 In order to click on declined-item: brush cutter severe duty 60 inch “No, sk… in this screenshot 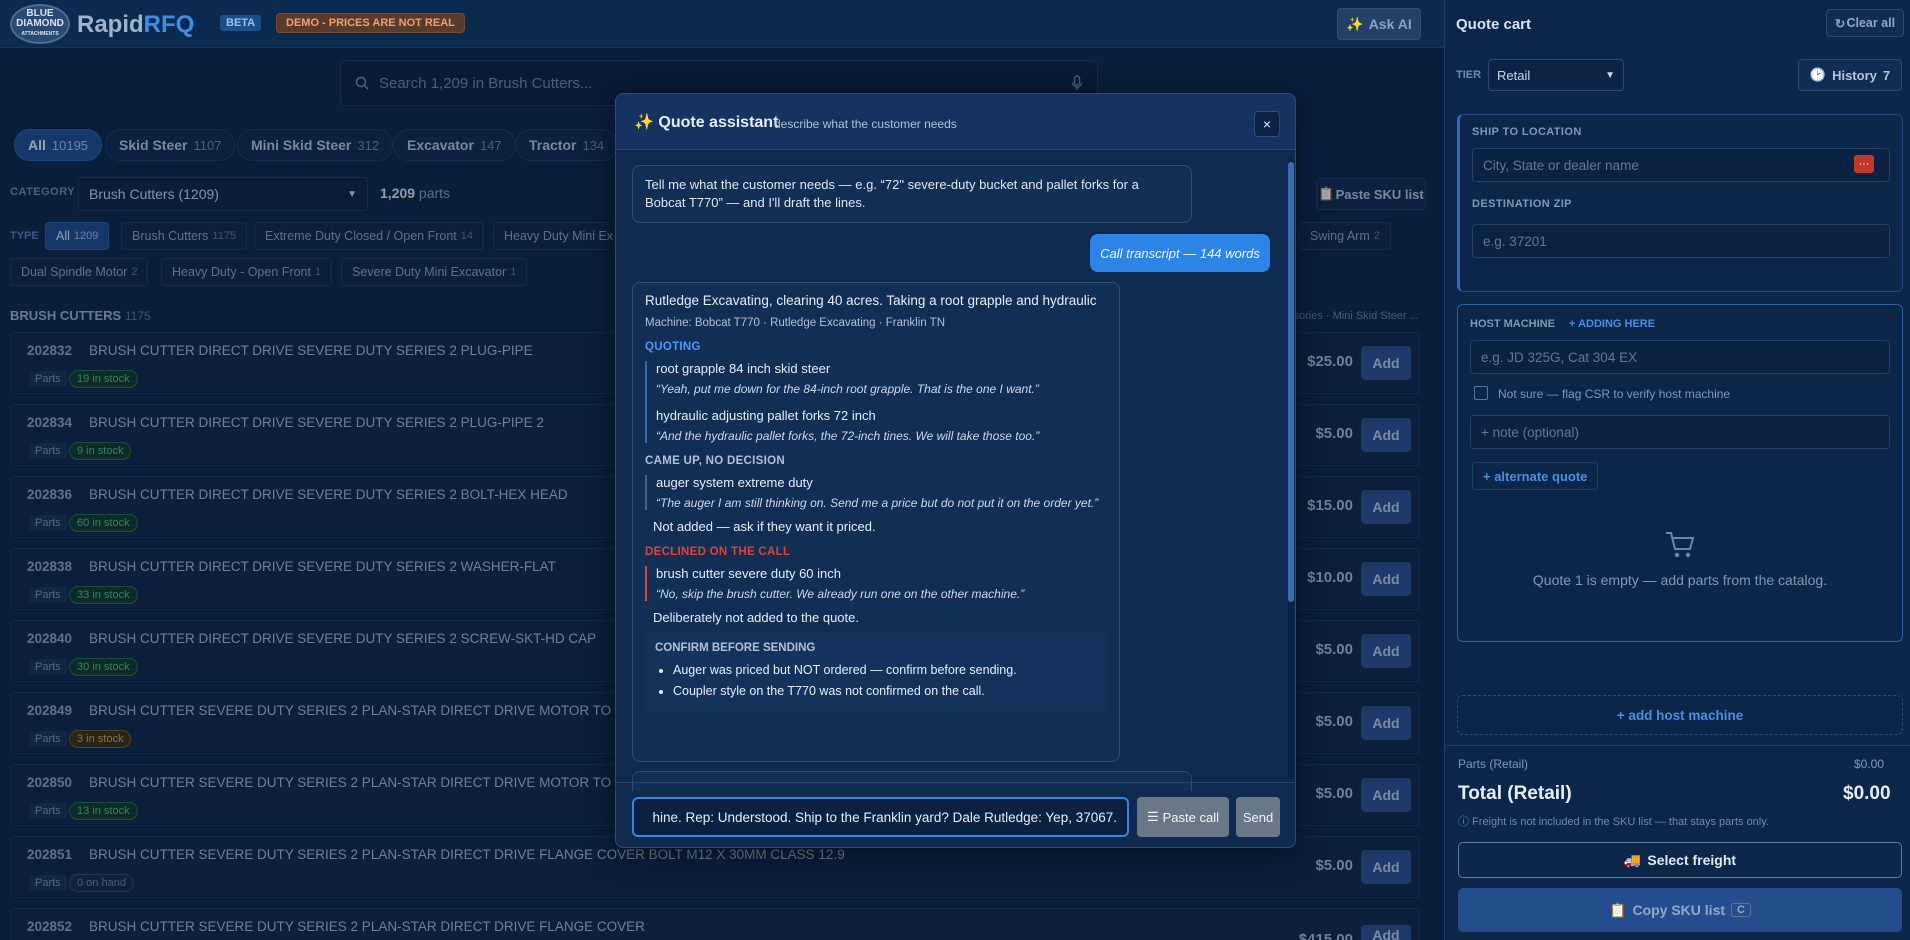, I will do `click(876, 583)`.